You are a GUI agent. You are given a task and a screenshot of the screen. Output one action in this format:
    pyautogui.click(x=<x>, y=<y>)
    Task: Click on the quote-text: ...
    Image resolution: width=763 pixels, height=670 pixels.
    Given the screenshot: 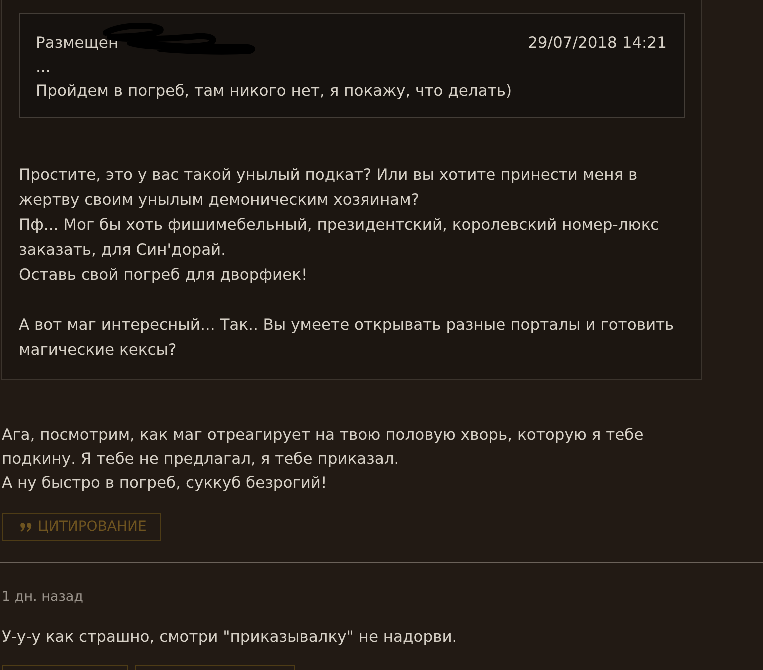 What is the action you would take?
    pyautogui.click(x=44, y=67)
    